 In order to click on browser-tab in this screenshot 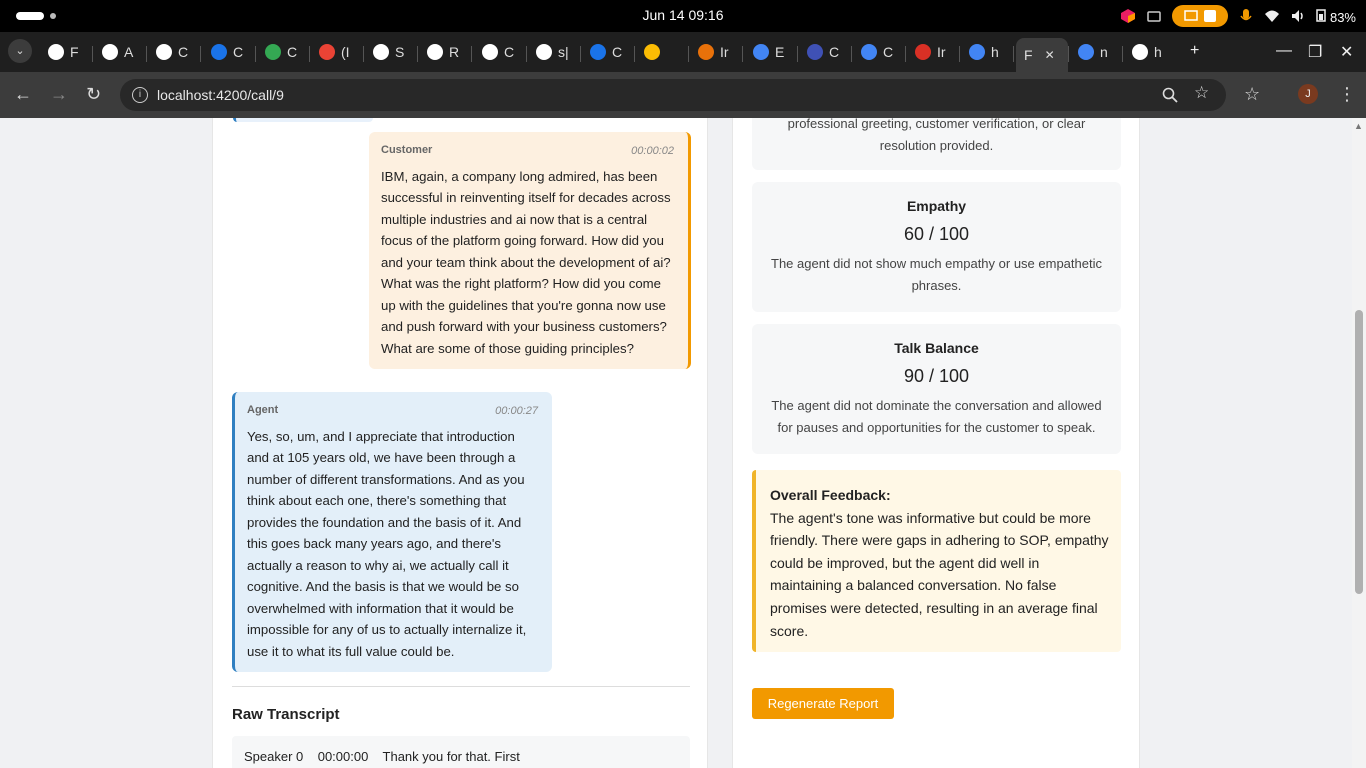, I will do `click(659, 52)`.